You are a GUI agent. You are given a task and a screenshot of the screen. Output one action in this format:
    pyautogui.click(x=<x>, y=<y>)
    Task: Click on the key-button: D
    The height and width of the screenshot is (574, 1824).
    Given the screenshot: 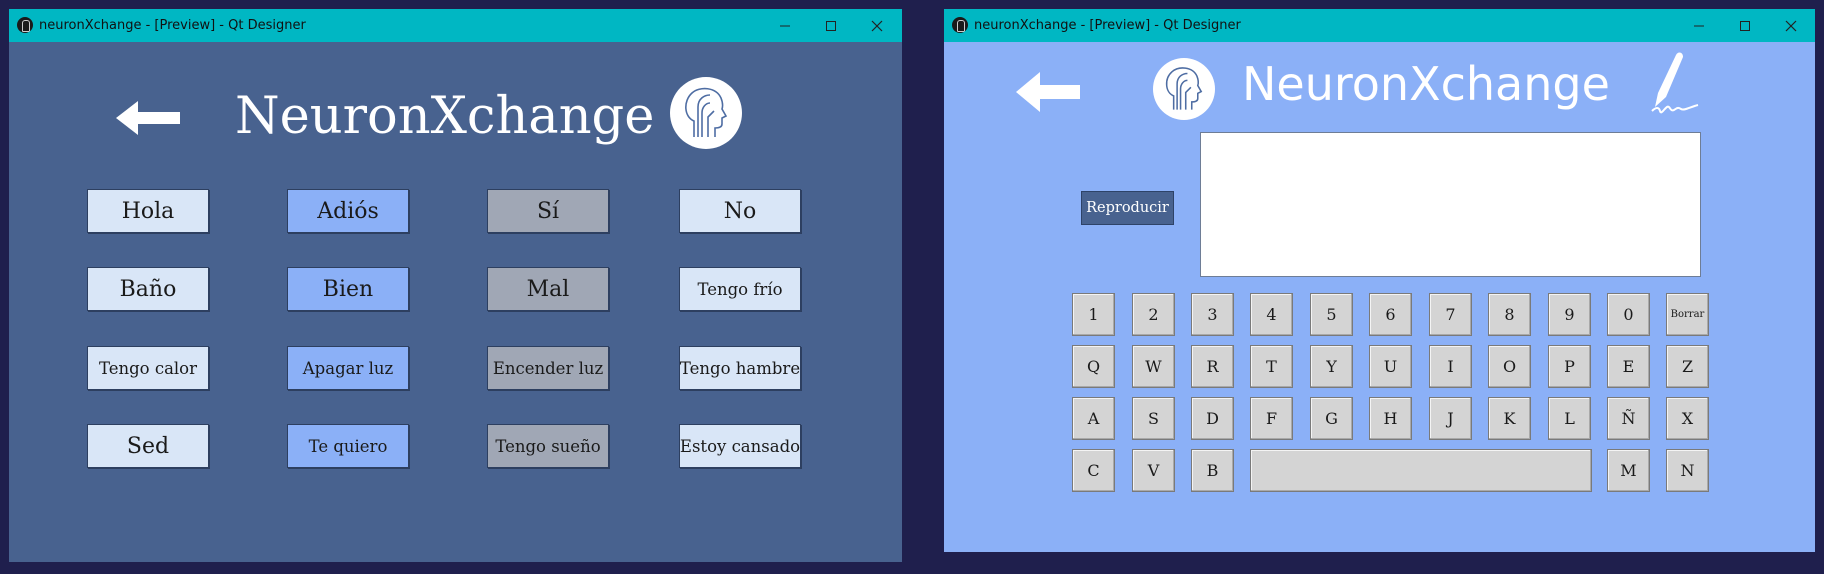 What is the action you would take?
    pyautogui.click(x=1212, y=418)
    